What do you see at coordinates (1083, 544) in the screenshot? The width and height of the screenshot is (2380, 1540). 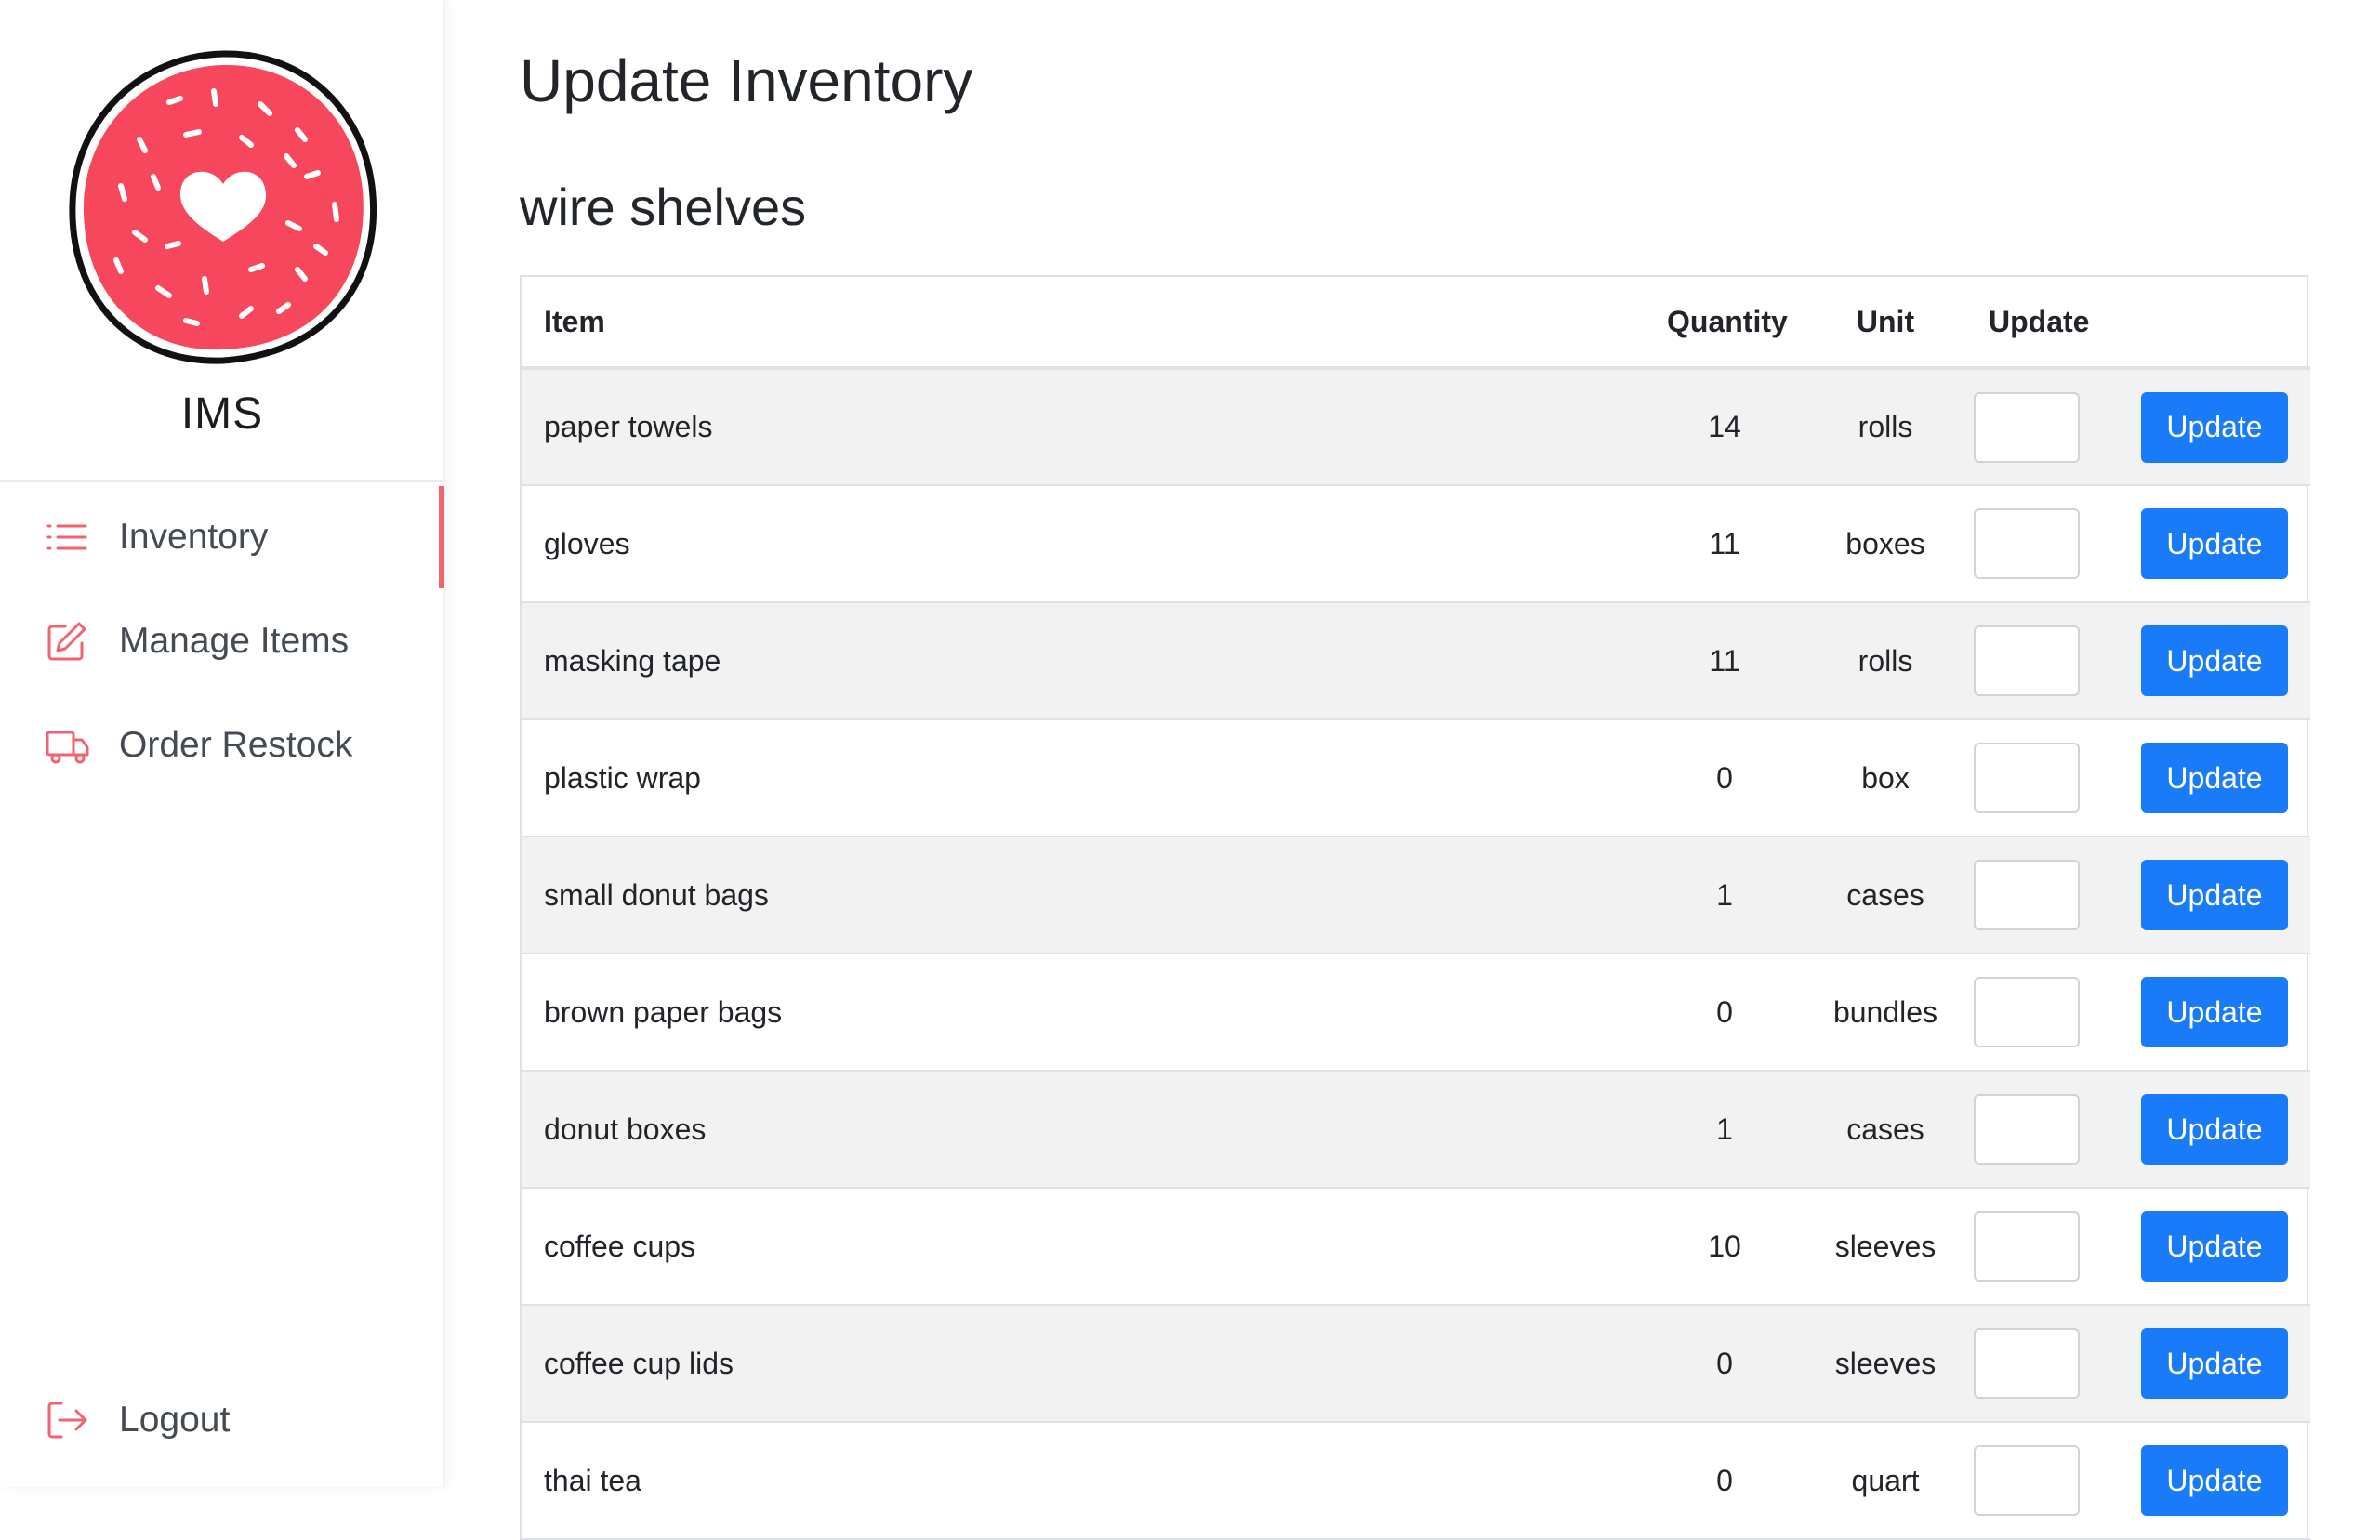 I see `item-name: gloves` at bounding box center [1083, 544].